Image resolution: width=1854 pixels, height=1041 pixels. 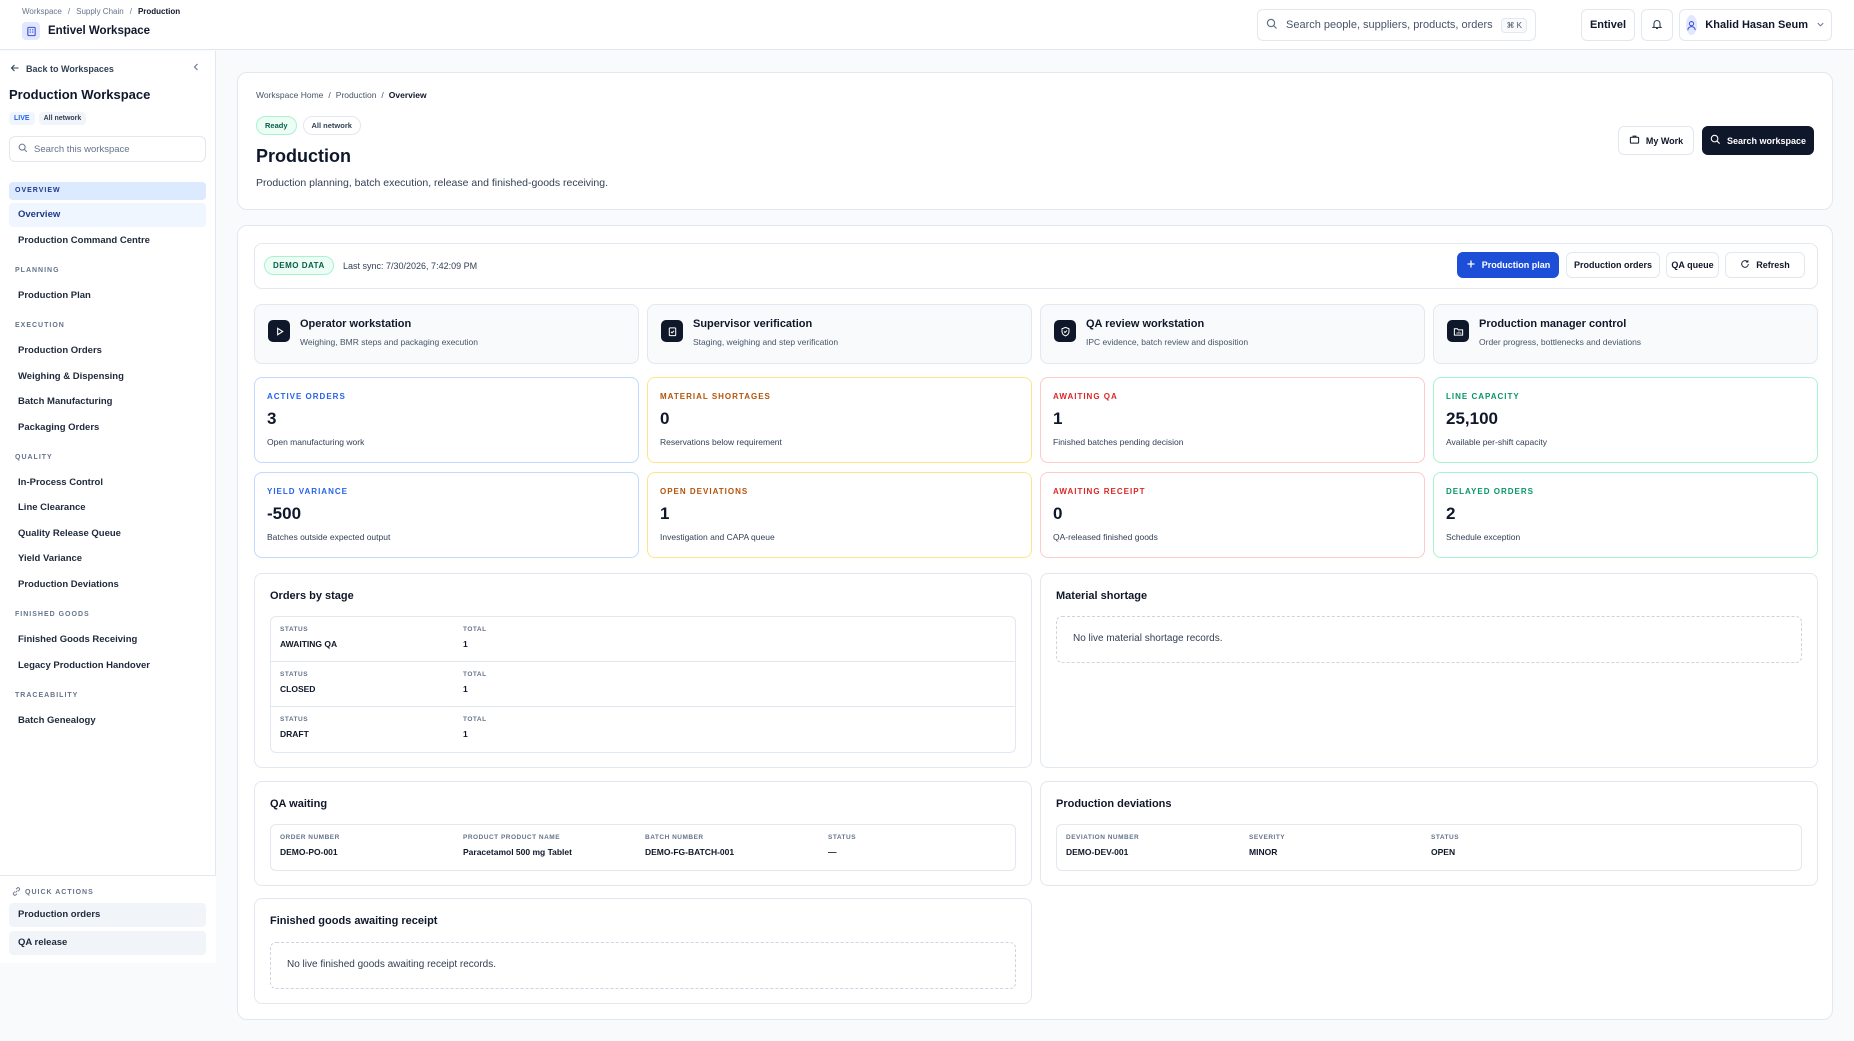 I want to click on status-badge: Ready, so click(x=276, y=125).